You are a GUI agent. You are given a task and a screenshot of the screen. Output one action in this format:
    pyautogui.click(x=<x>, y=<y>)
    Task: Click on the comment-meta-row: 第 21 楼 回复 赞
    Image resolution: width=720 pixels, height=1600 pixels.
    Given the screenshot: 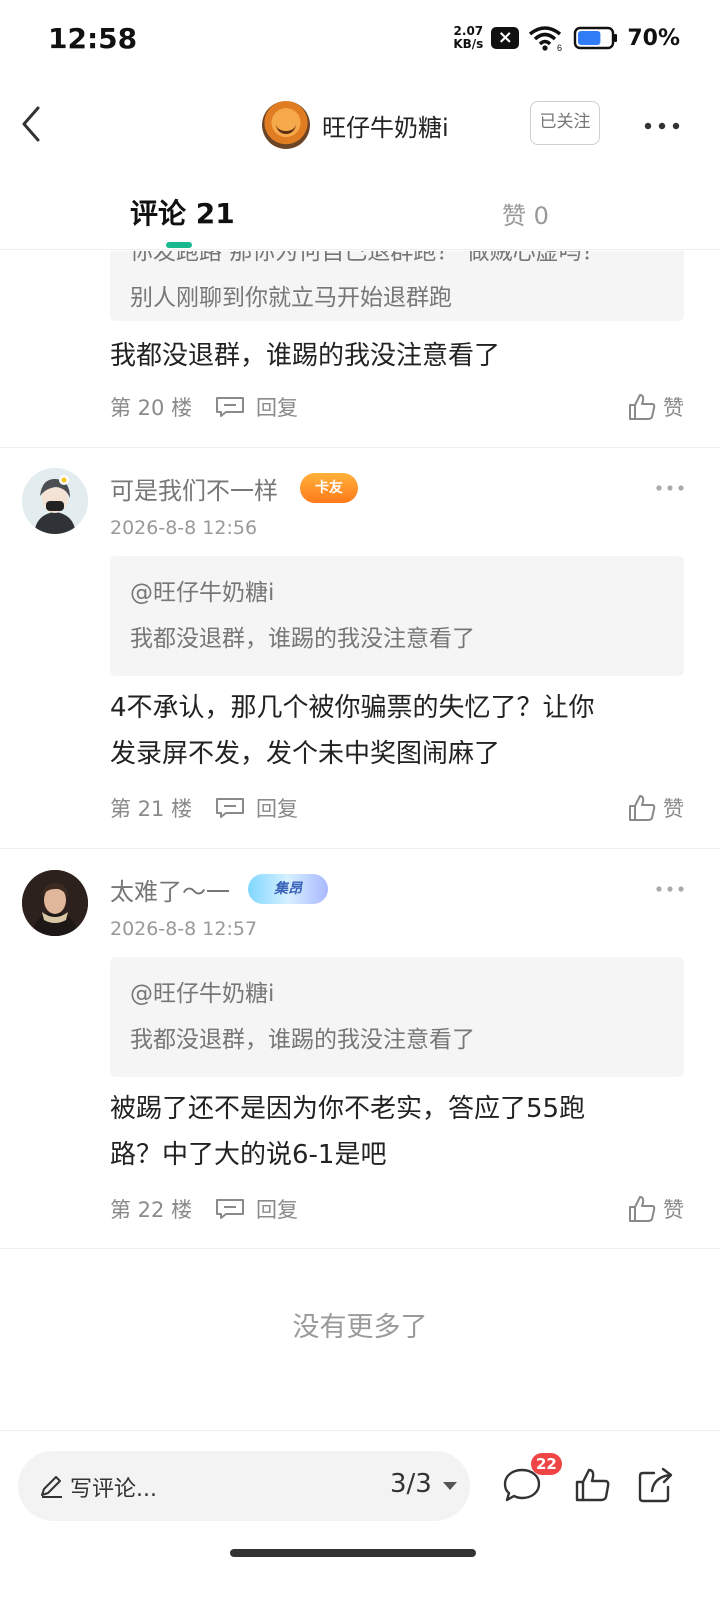 What is the action you would take?
    pyautogui.click(x=397, y=808)
    